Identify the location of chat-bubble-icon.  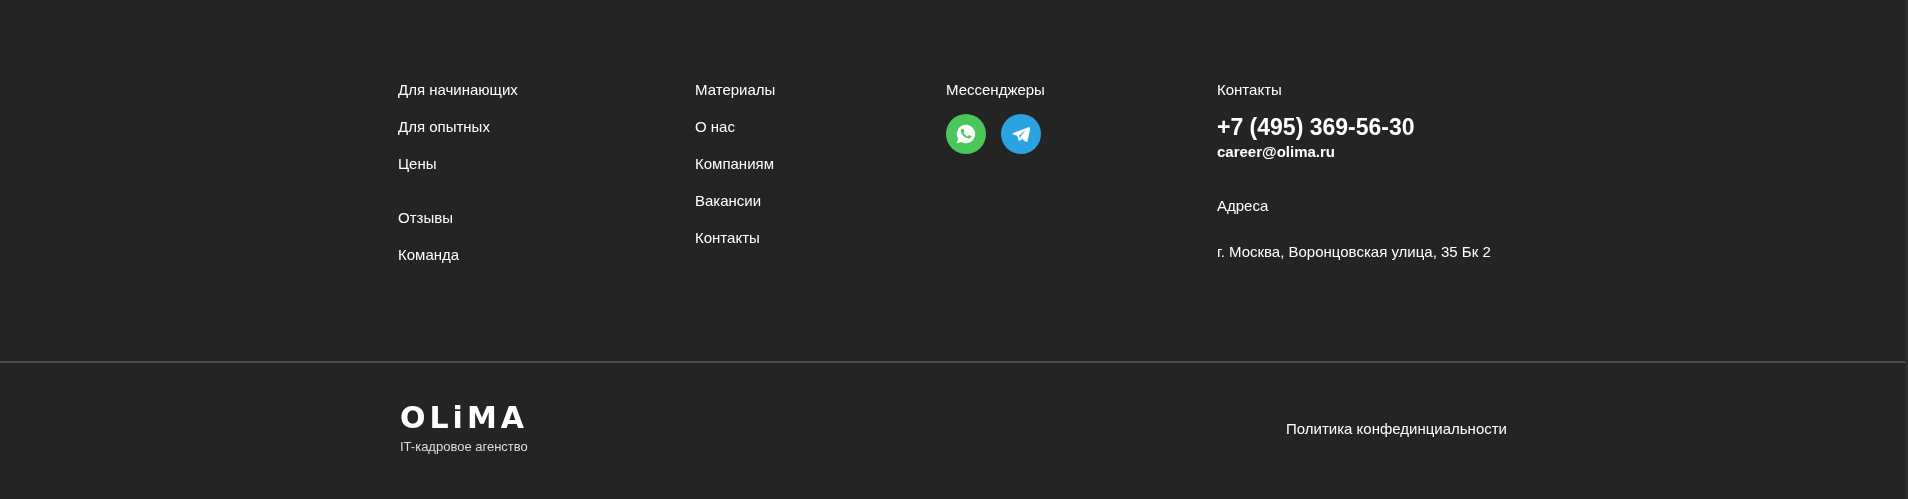
(966, 134).